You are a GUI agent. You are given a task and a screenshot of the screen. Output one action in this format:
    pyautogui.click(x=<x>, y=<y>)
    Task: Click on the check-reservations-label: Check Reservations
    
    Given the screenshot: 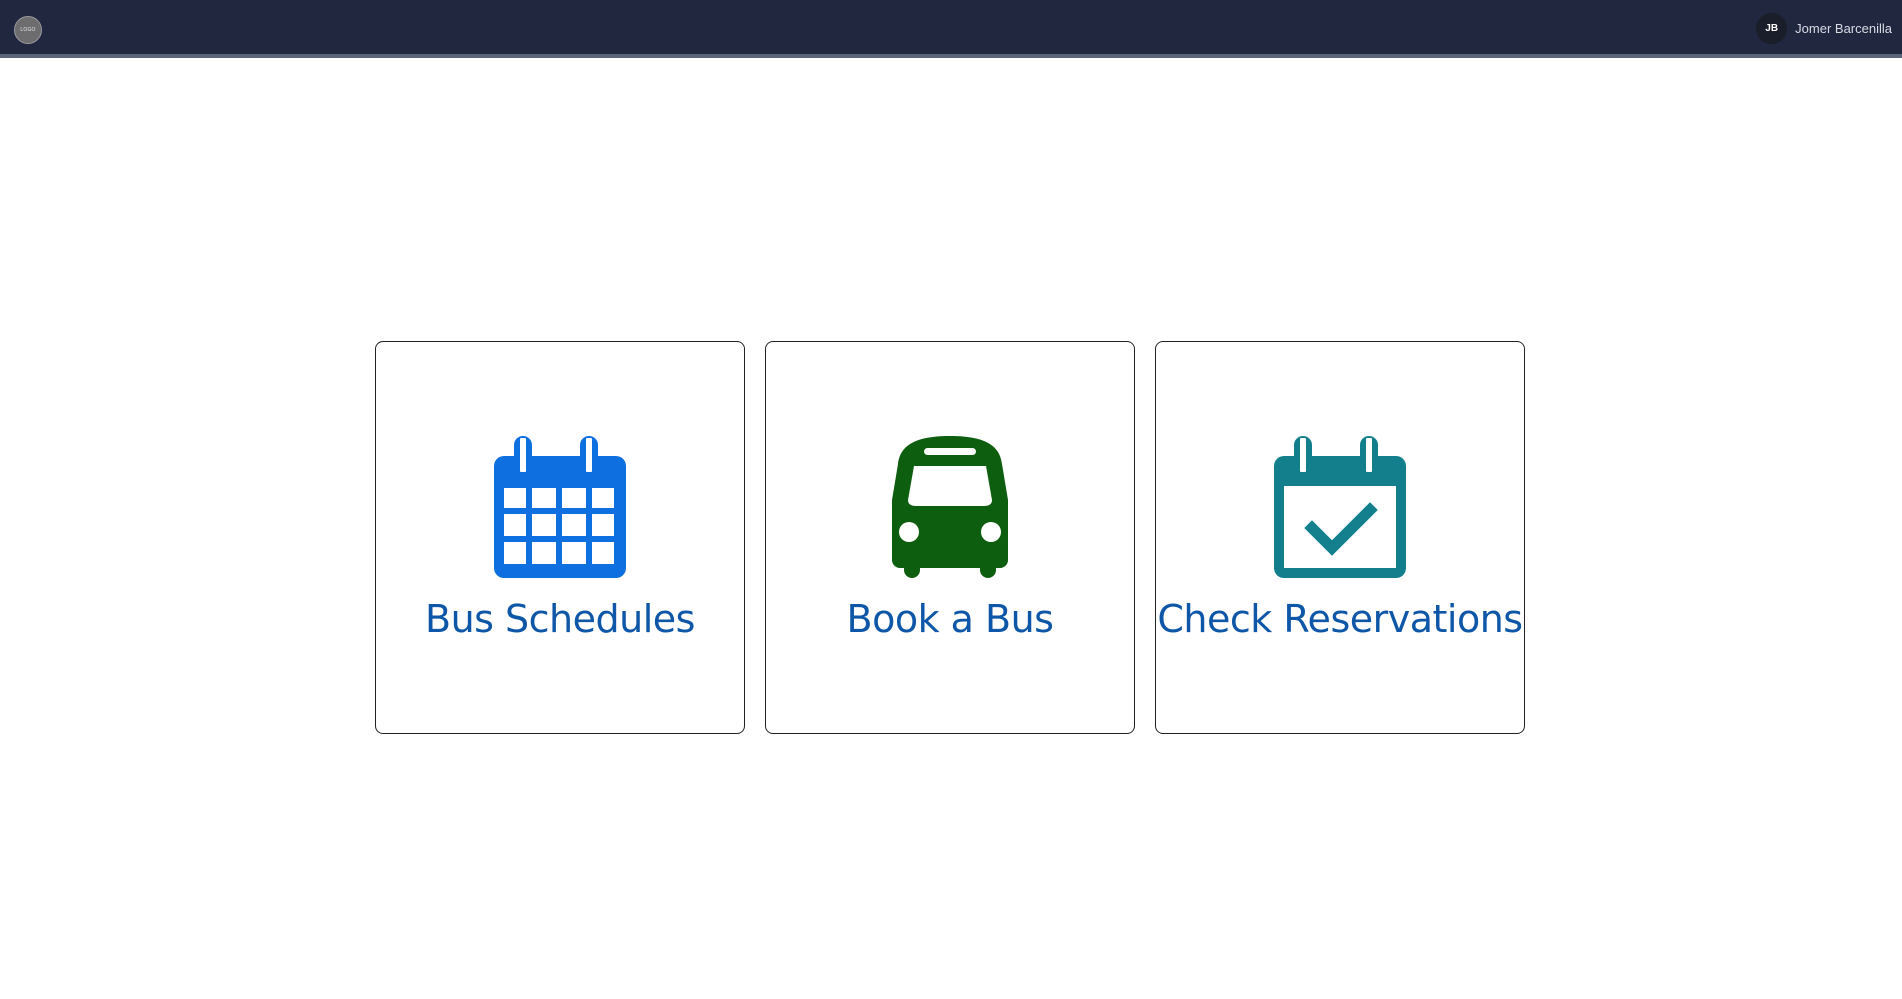 What is the action you would take?
    pyautogui.click(x=1340, y=619)
    